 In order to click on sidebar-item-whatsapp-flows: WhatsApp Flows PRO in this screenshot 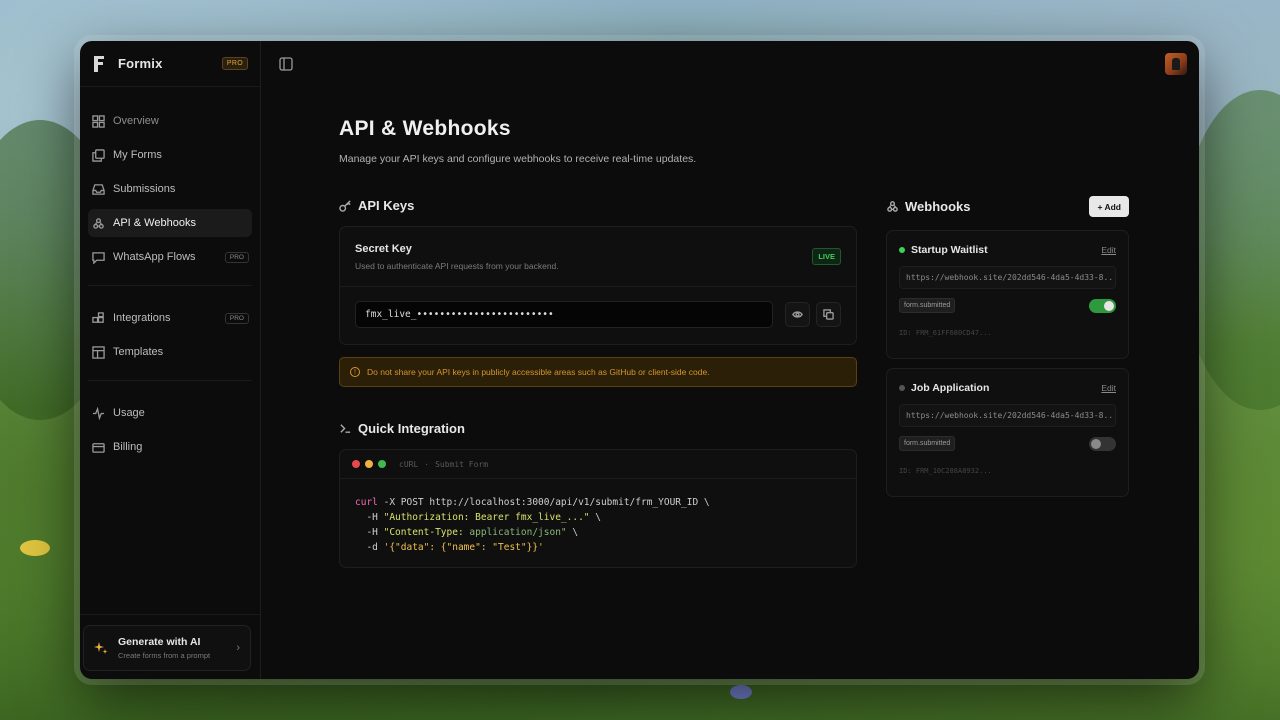, I will do `click(170, 257)`.